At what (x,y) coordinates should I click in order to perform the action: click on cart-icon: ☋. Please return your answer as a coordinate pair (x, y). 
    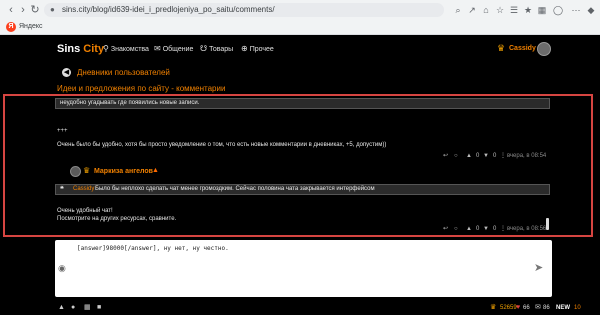
    Looking at the image, I should click on (204, 48).